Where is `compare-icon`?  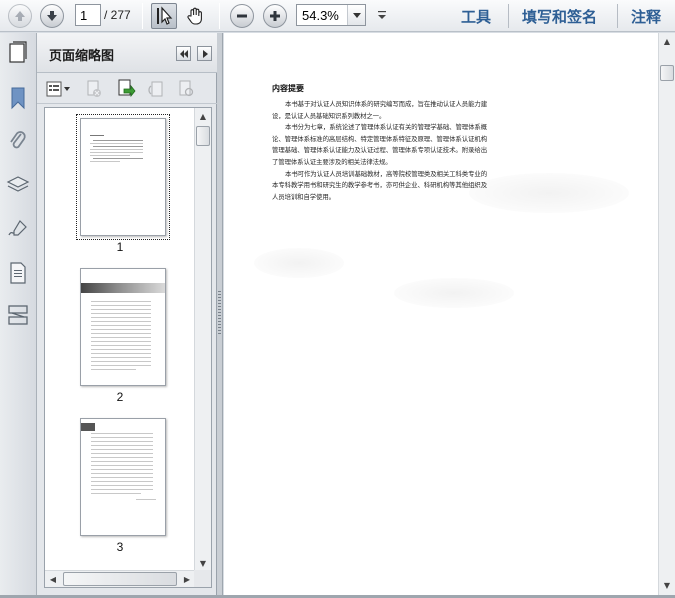 compare-icon is located at coordinates (18, 315).